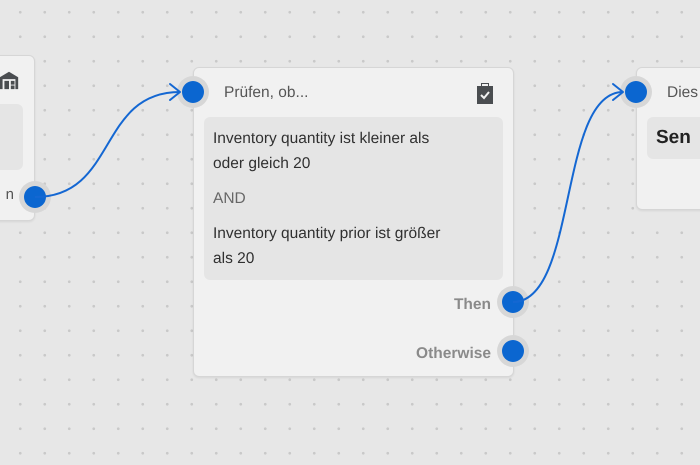 This screenshot has width=700, height=465. Describe the element at coordinates (321, 151) in the screenshot. I see `condition-text: Inventory quantity ist kleiner als oder gleich 20` at that location.